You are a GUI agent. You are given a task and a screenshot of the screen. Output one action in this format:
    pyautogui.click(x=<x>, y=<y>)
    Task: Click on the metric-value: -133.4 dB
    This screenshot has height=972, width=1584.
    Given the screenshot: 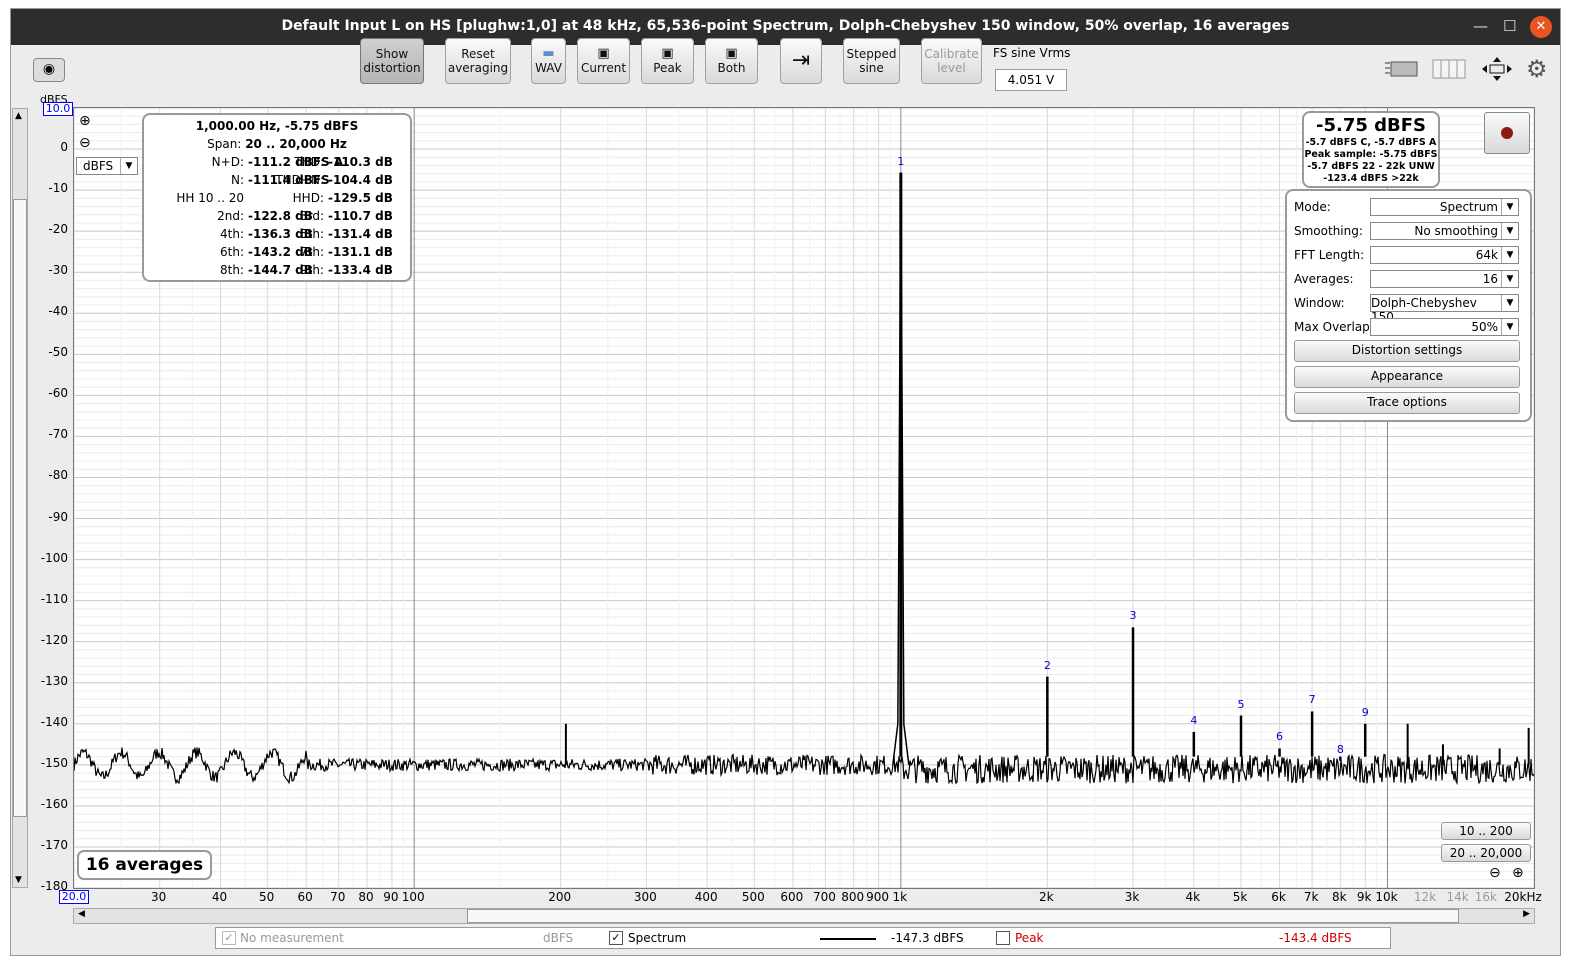 What is the action you would take?
    pyautogui.click(x=360, y=270)
    